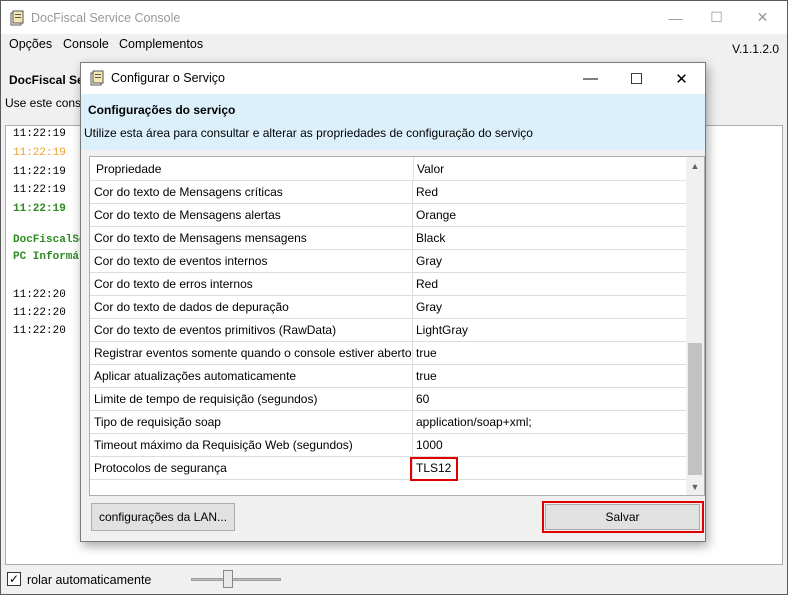 The image size is (788, 595). I want to click on property-name: Cor do texto de eventos internos, so click(181, 261).